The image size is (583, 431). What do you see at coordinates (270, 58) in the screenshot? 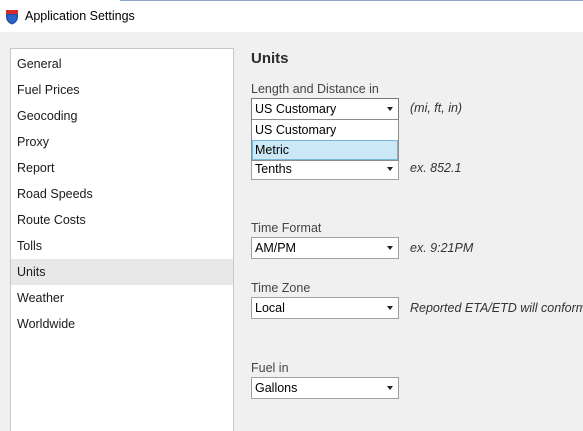
I see `section-title: Units` at bounding box center [270, 58].